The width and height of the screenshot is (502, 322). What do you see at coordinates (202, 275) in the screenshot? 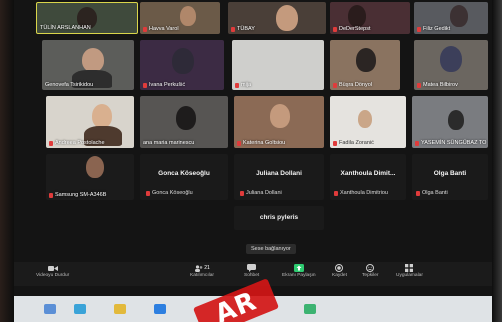
I see `participants-label: Katılımcılar` at bounding box center [202, 275].